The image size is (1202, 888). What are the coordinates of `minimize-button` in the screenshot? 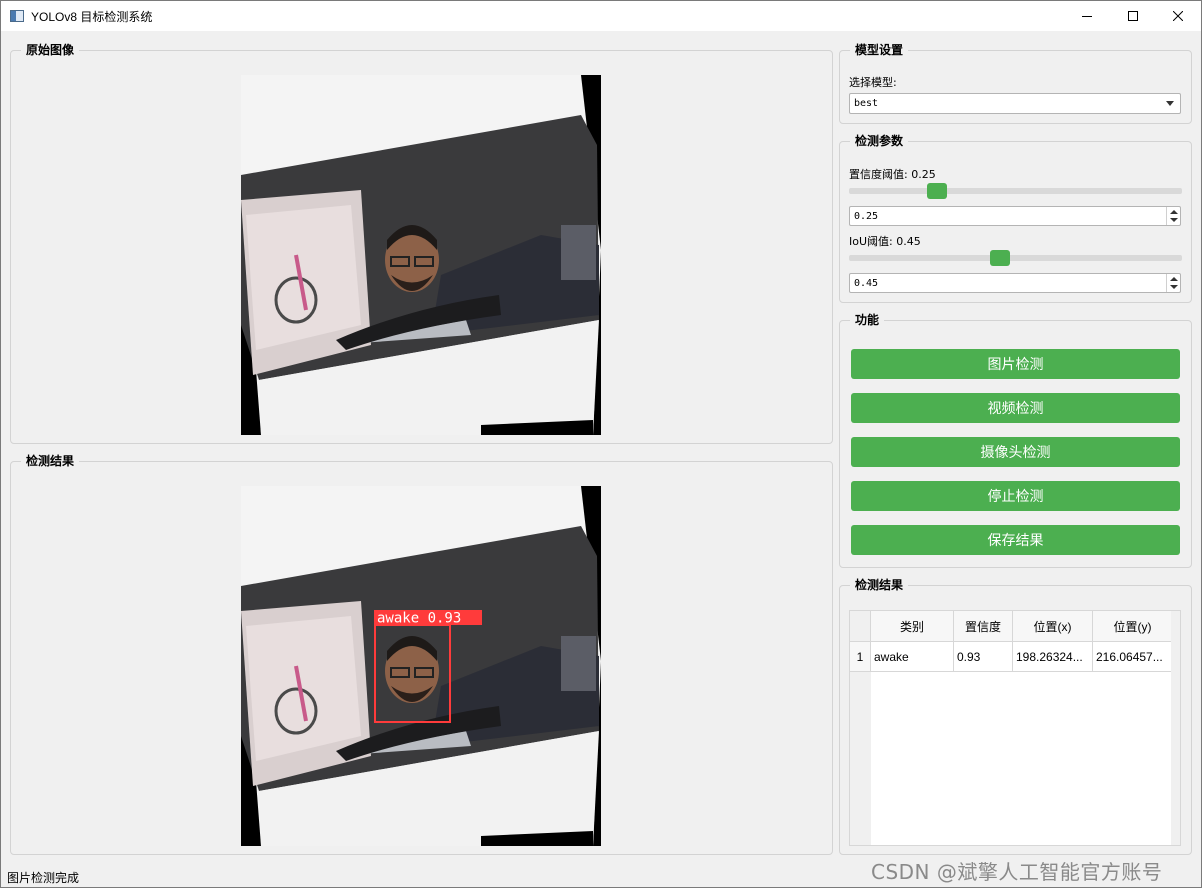 It's located at (1087, 16).